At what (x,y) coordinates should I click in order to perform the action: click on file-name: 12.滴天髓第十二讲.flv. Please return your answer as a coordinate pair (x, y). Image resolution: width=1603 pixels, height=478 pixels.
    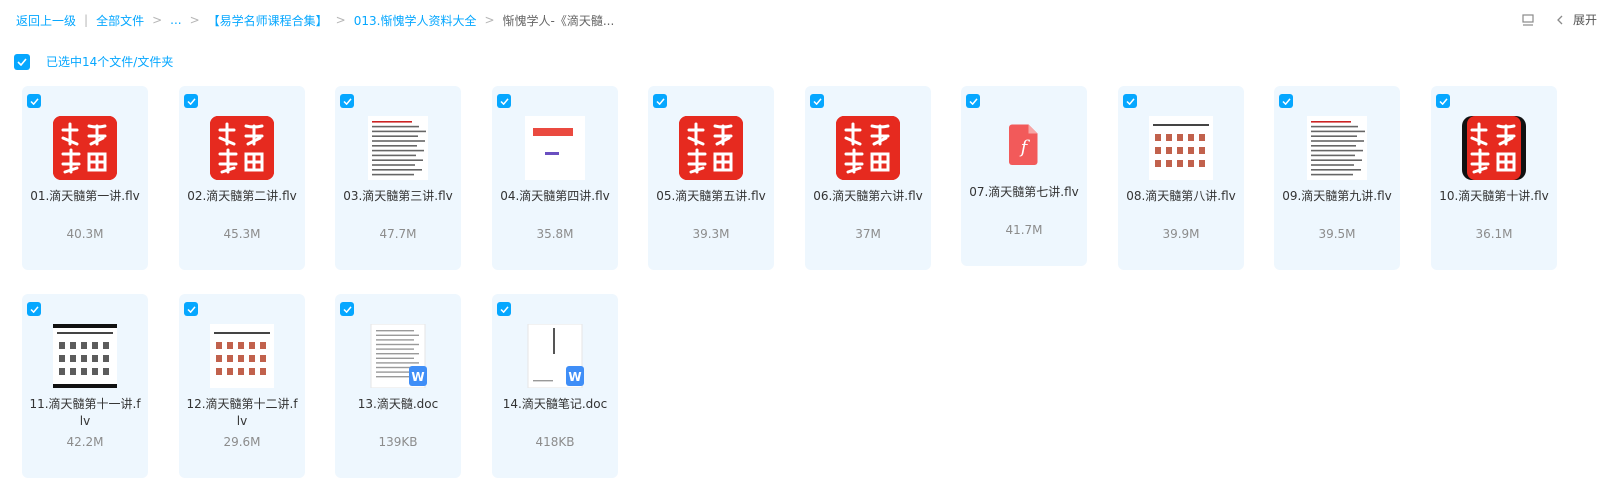
    Looking at the image, I should click on (242, 413).